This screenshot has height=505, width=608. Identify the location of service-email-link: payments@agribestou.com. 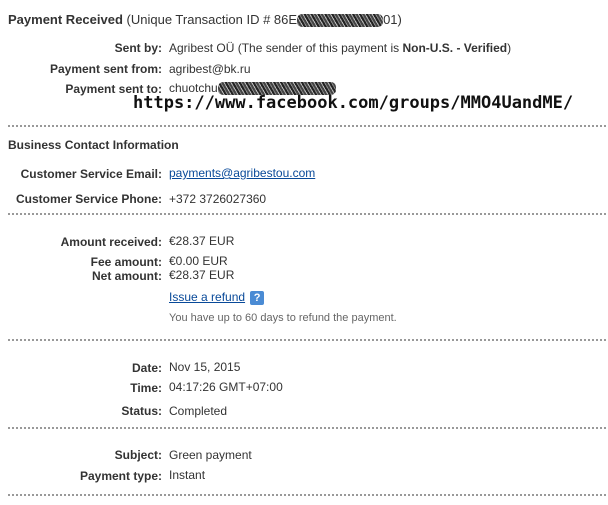
(242, 173).